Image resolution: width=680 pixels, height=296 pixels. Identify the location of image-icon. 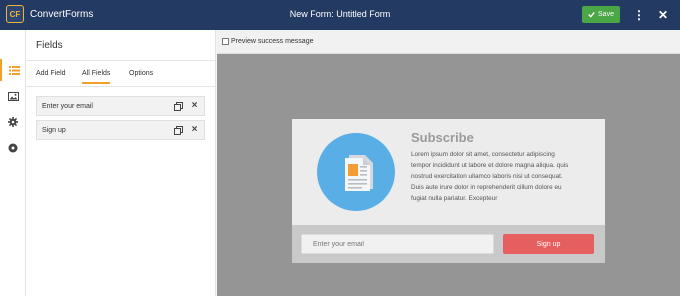
(13, 96).